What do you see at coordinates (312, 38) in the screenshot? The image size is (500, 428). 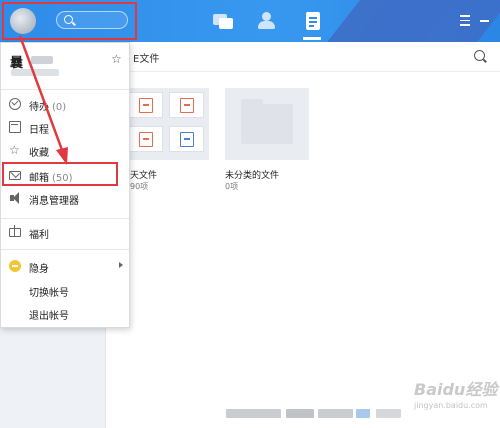 I see `active-tab-indicator` at bounding box center [312, 38].